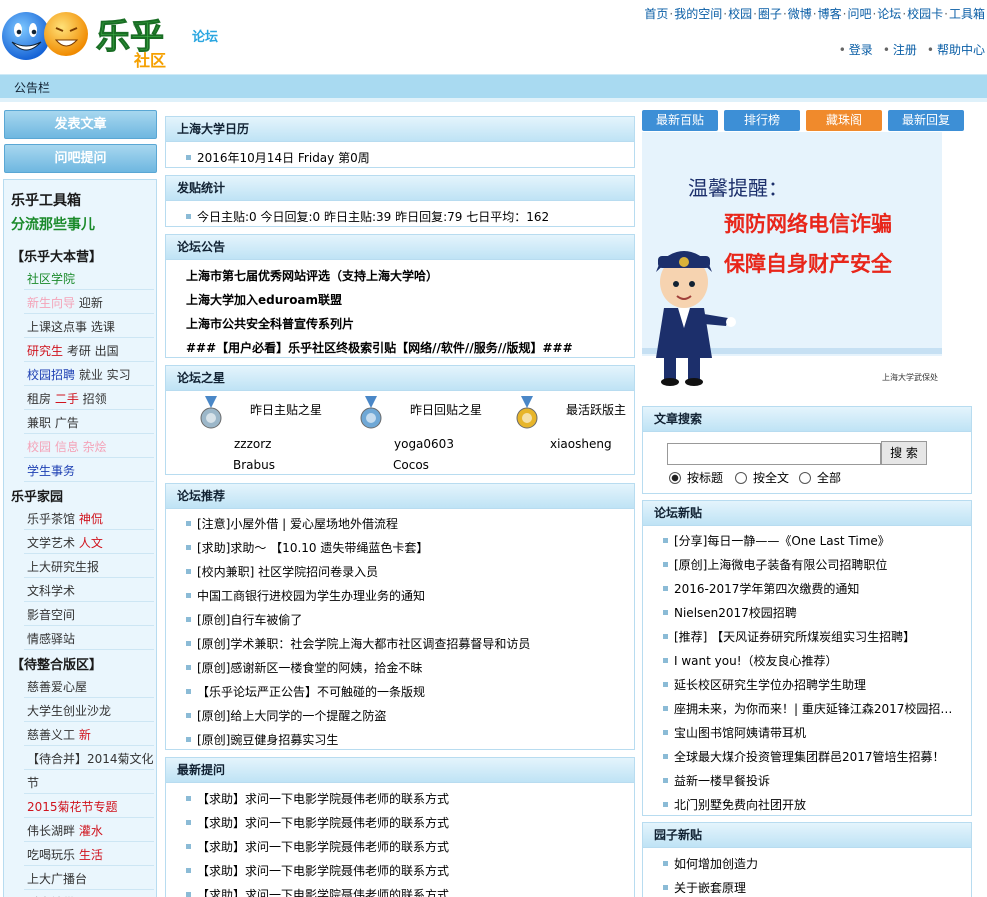 The height and width of the screenshot is (897, 987). Describe the element at coordinates (808, 224) in the screenshot. I see `banner-line1: 预防网络电信诈骗` at that location.